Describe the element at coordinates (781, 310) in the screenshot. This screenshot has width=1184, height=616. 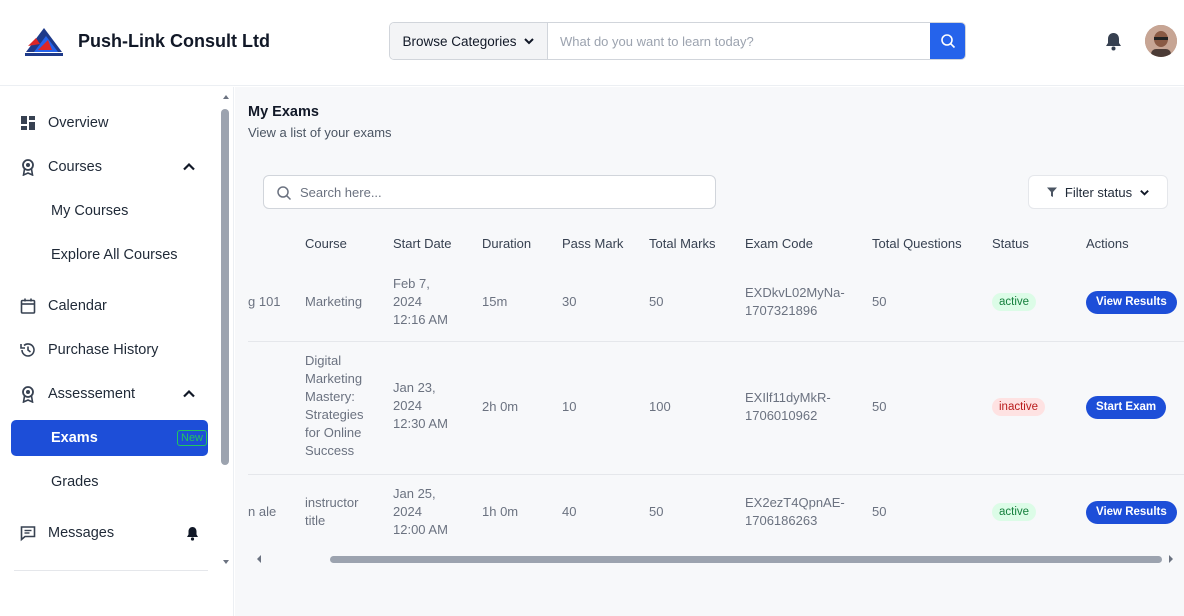
I see `exam-code-cell: 1707321896` at that location.